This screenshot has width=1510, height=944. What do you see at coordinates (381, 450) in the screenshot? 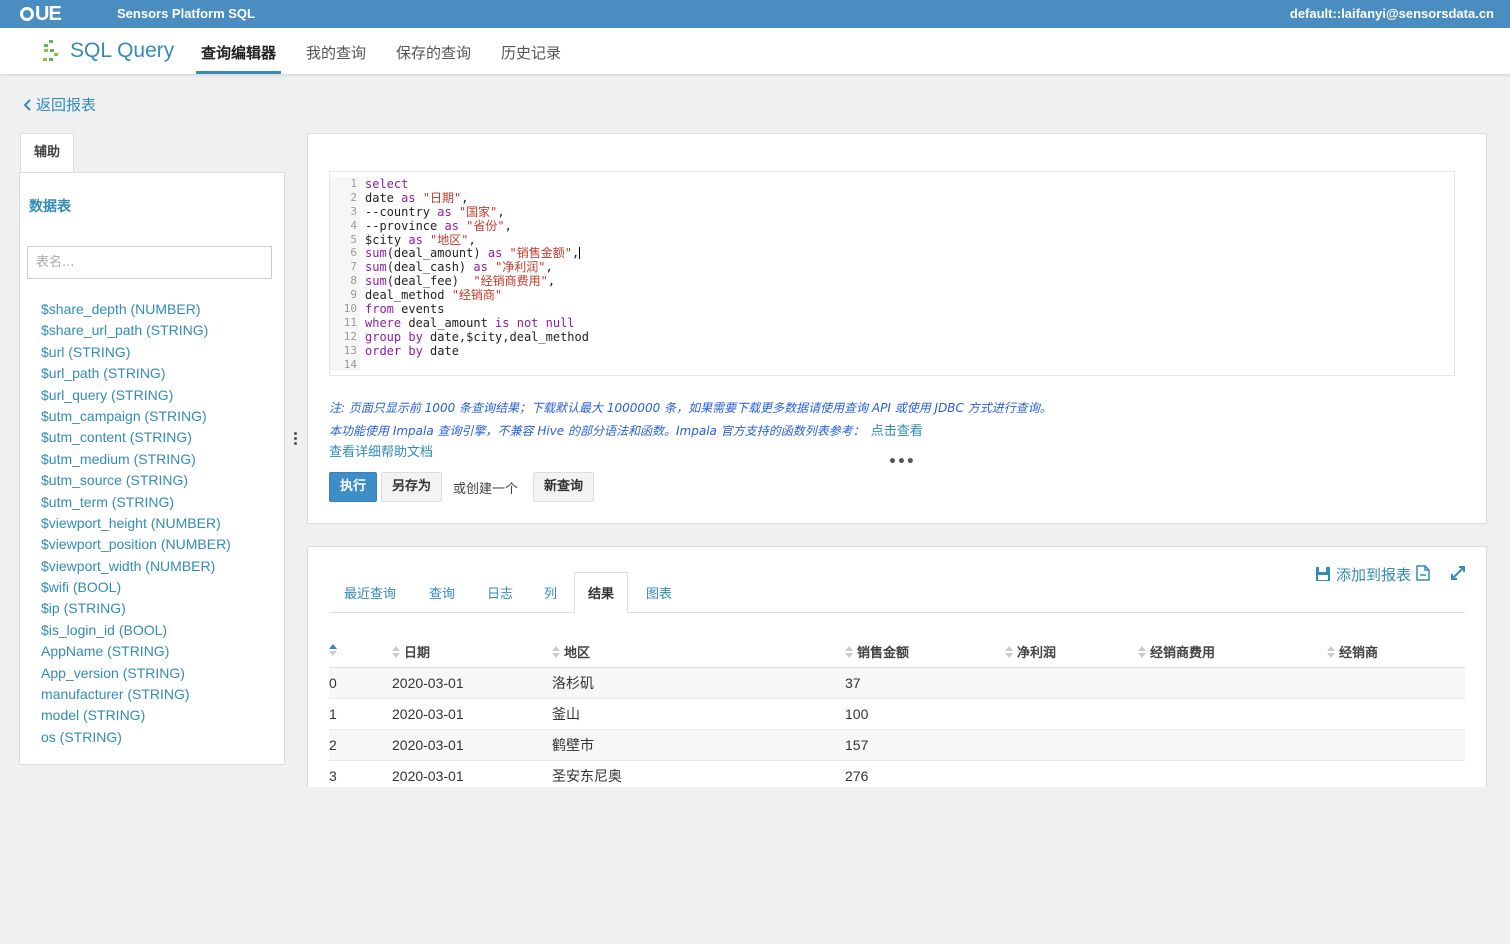
I see `help-doc-link: 查看详细帮助文档` at bounding box center [381, 450].